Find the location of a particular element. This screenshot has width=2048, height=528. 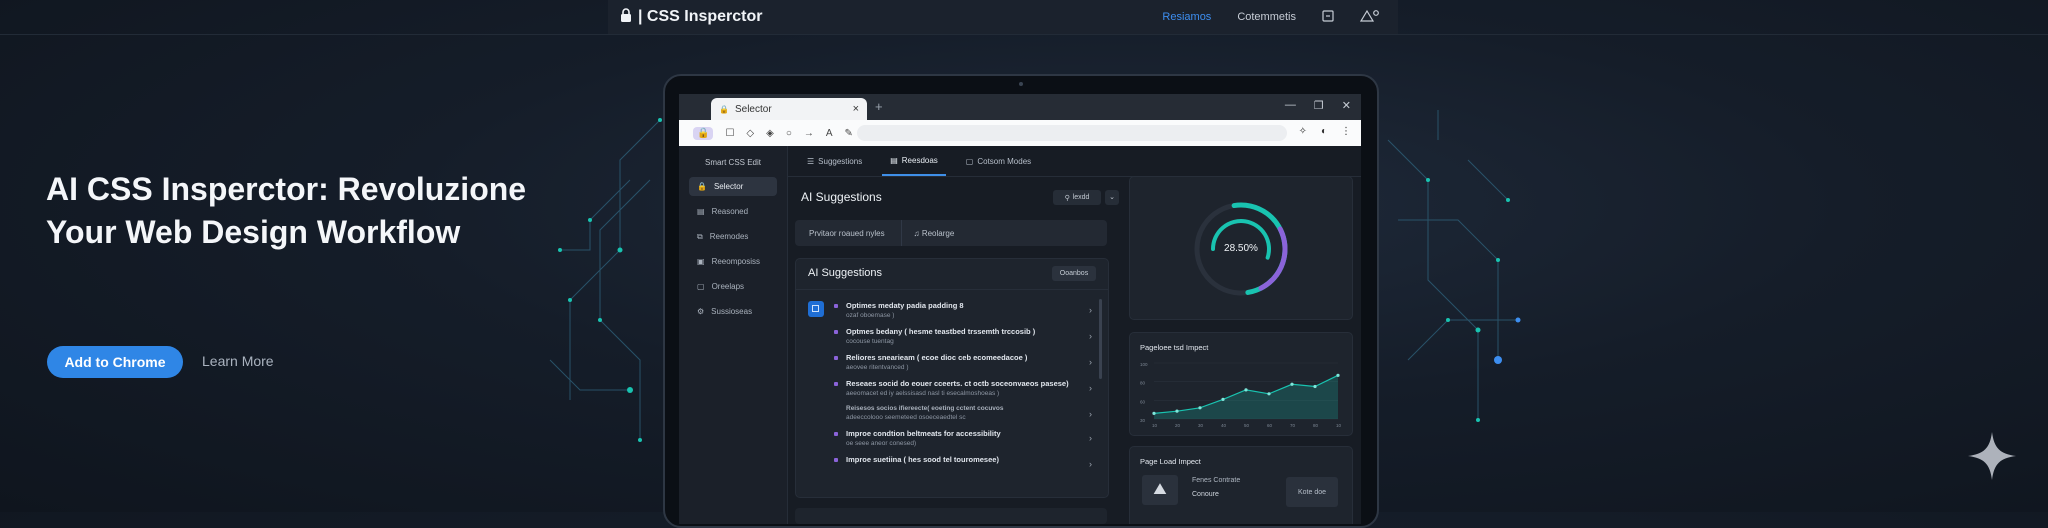

top-nav: Resiamos Cotemmetis is located at coordinates (1271, 17).